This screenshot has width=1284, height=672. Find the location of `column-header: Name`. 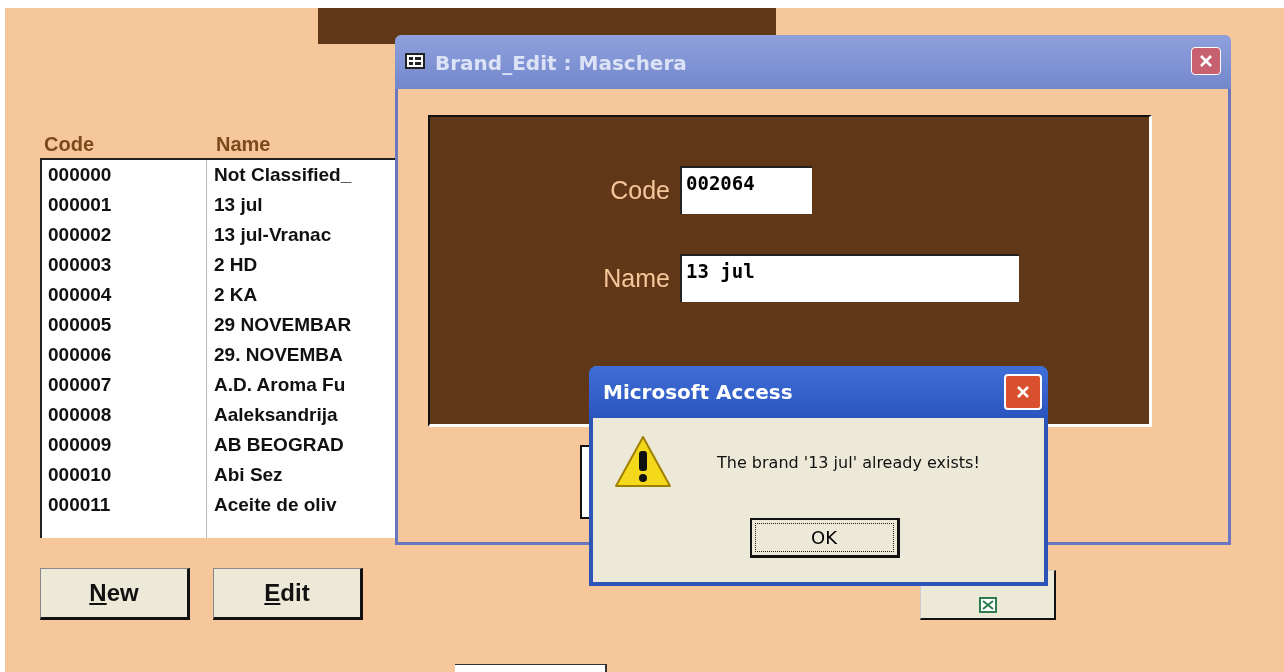

column-header: Name is located at coordinates (243, 144).